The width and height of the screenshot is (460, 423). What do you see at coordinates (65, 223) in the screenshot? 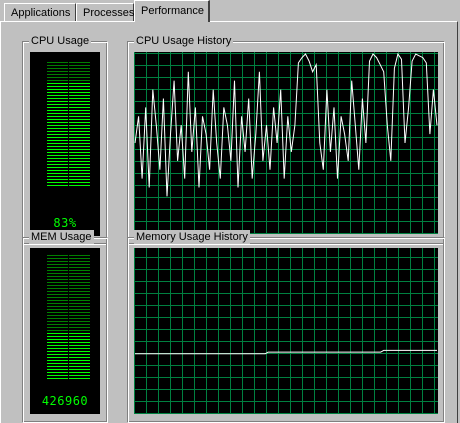
I see `cpu-usage-value: 83%` at bounding box center [65, 223].